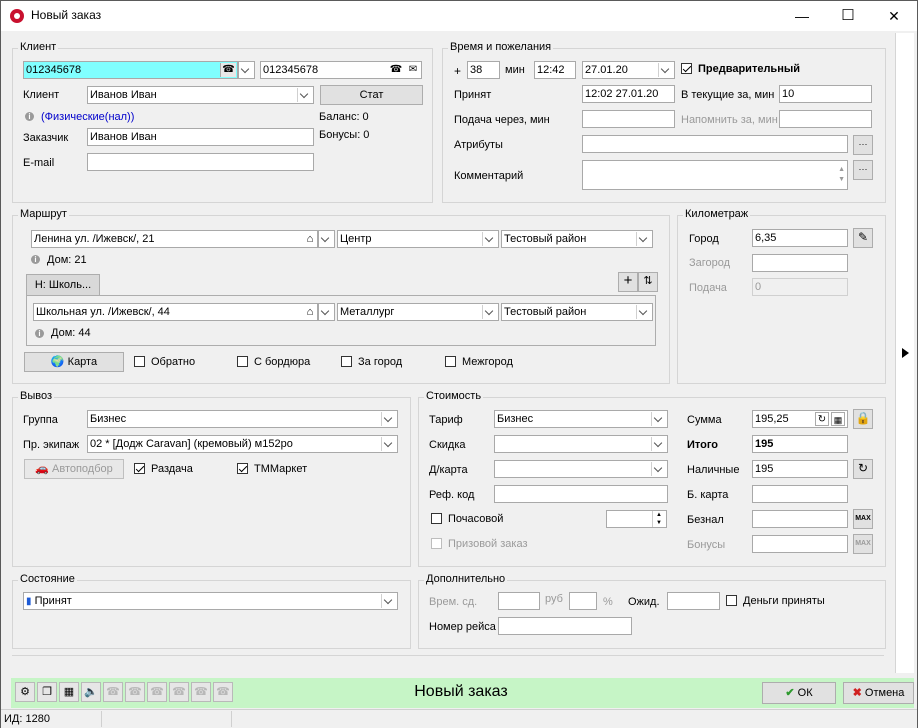  What do you see at coordinates (242, 444) in the screenshot?
I see `crew-combo: 02 * [Додж Caravan] (кремовый) м152ро` at bounding box center [242, 444].